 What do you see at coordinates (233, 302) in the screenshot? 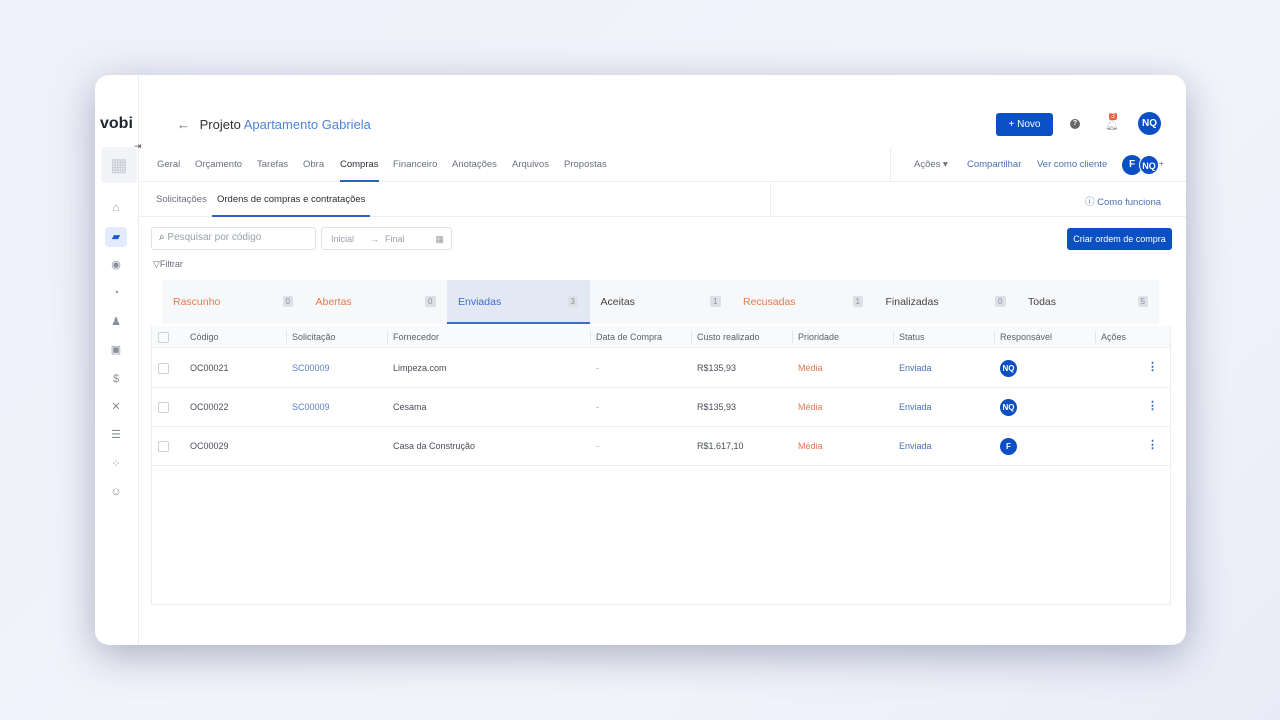
I see `status-tab-rascunho: Rascunho 0` at bounding box center [233, 302].